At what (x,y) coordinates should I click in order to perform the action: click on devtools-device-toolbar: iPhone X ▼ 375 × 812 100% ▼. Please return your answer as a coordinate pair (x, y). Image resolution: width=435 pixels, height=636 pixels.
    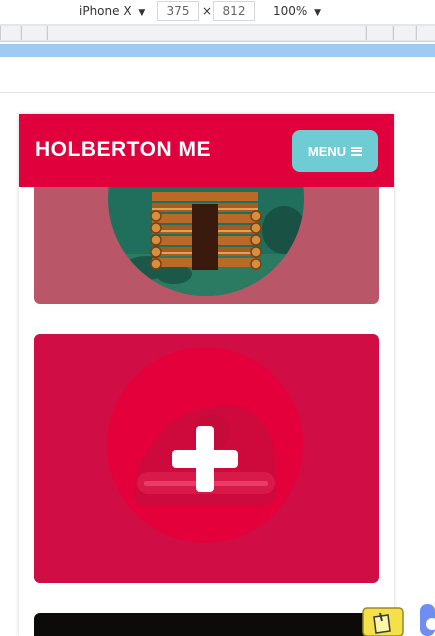
    Looking at the image, I should click on (217, 12).